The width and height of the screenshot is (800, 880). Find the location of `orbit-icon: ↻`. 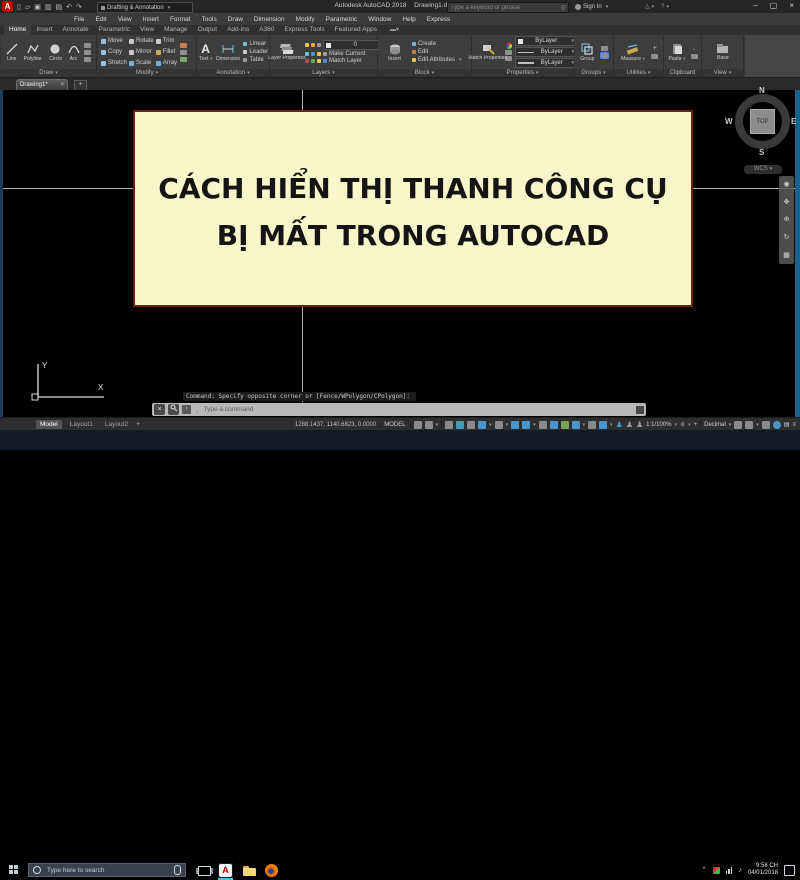

orbit-icon: ↻ is located at coordinates (787, 237).